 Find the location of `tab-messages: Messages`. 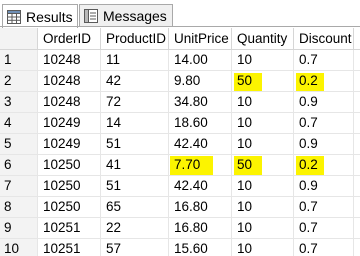

tab-messages: Messages is located at coordinates (126, 15).